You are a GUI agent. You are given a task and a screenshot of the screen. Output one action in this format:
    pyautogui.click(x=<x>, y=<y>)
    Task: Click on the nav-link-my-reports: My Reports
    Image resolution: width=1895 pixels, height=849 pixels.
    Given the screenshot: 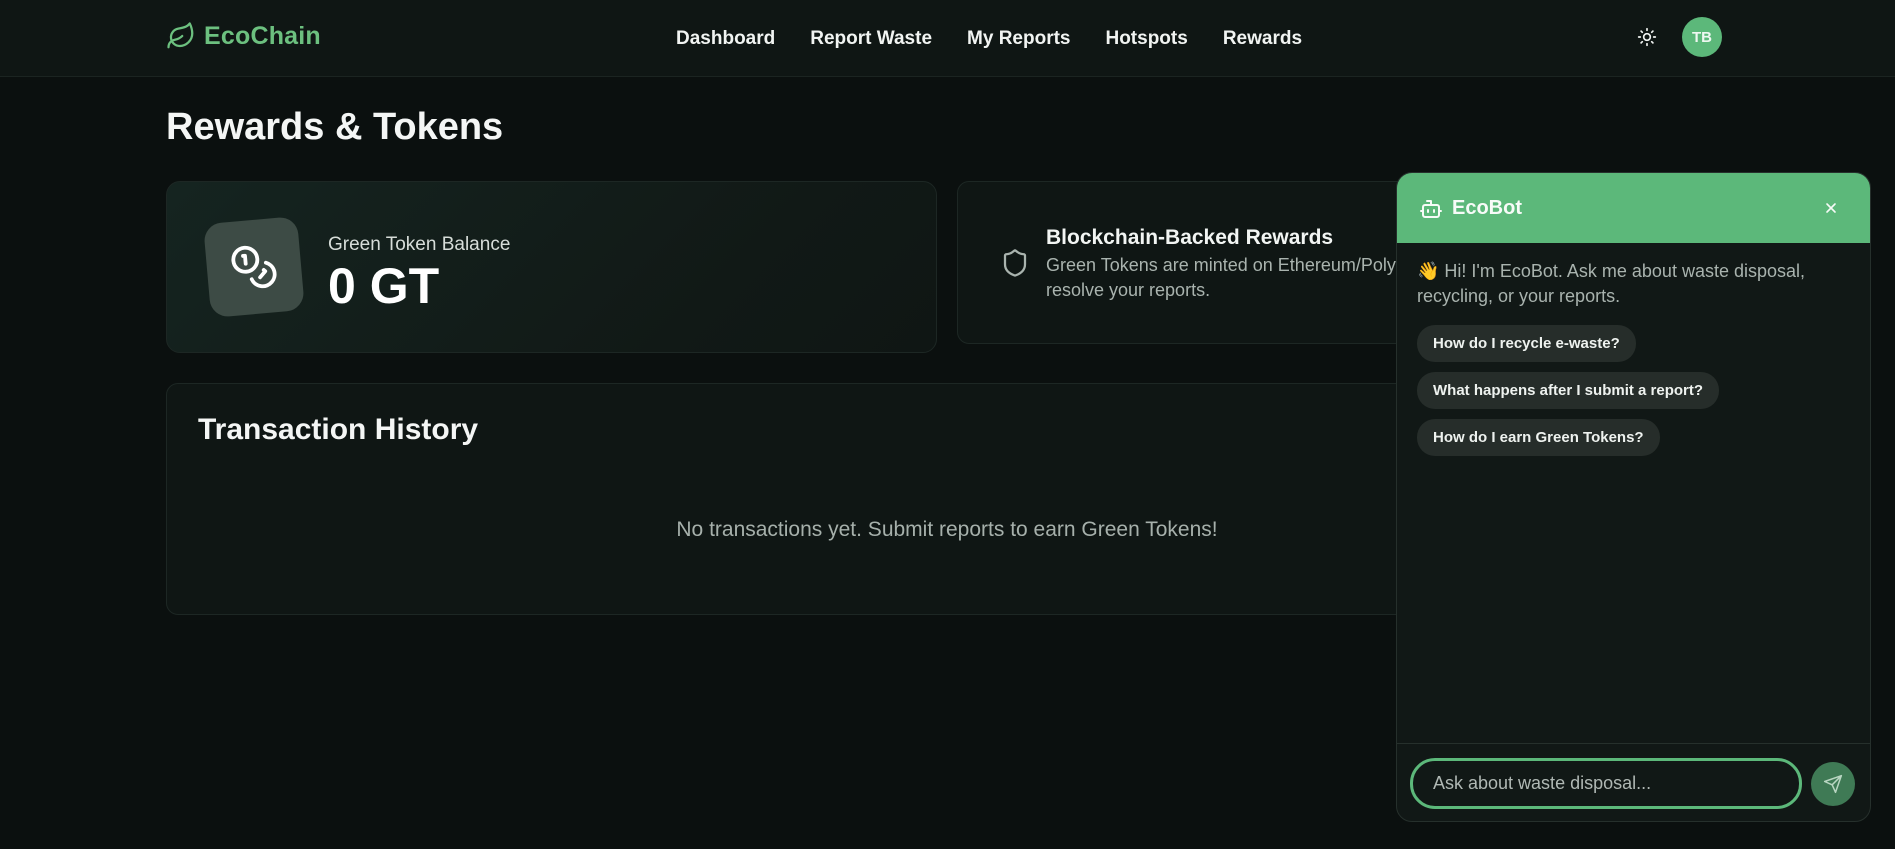 What is the action you would take?
    pyautogui.click(x=1018, y=39)
    